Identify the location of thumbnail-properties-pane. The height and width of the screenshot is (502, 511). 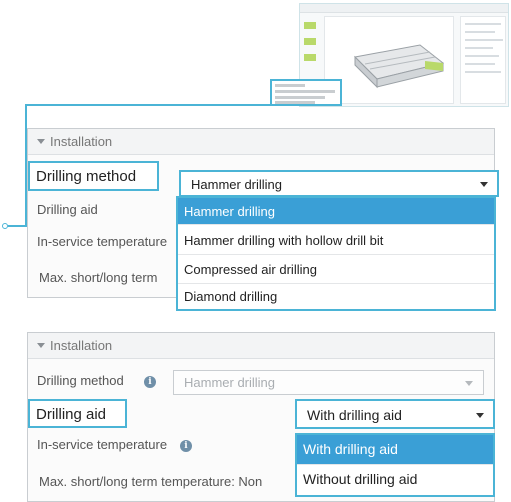
(483, 60).